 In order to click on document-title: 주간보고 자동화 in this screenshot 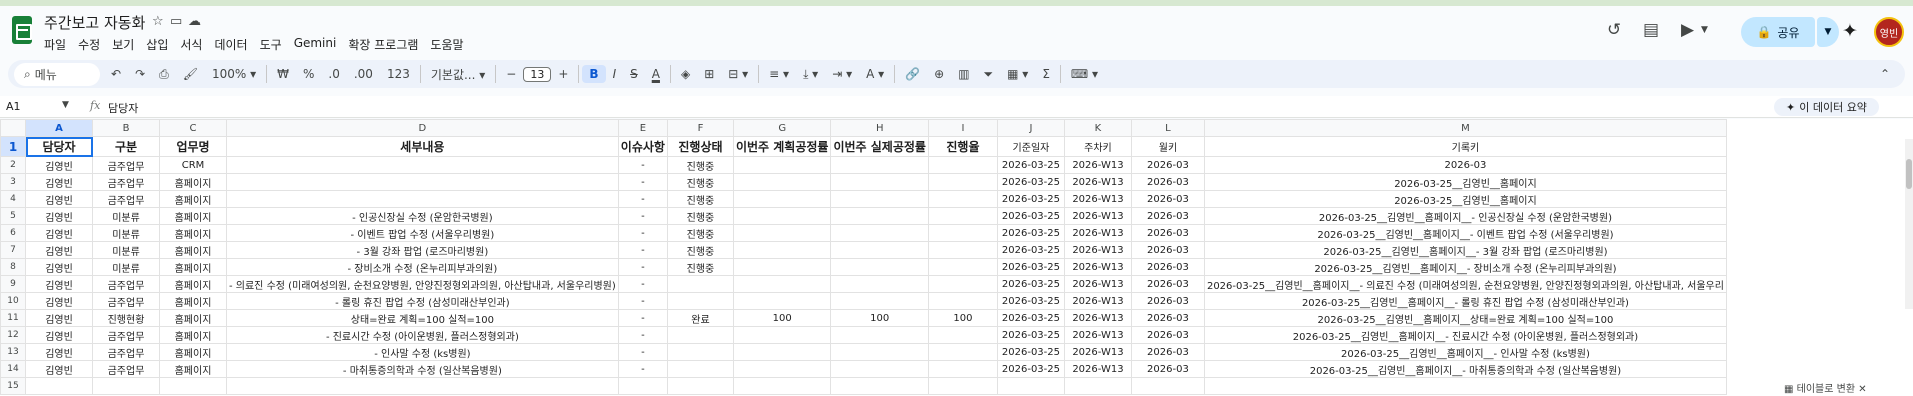, I will do `click(94, 22)`.